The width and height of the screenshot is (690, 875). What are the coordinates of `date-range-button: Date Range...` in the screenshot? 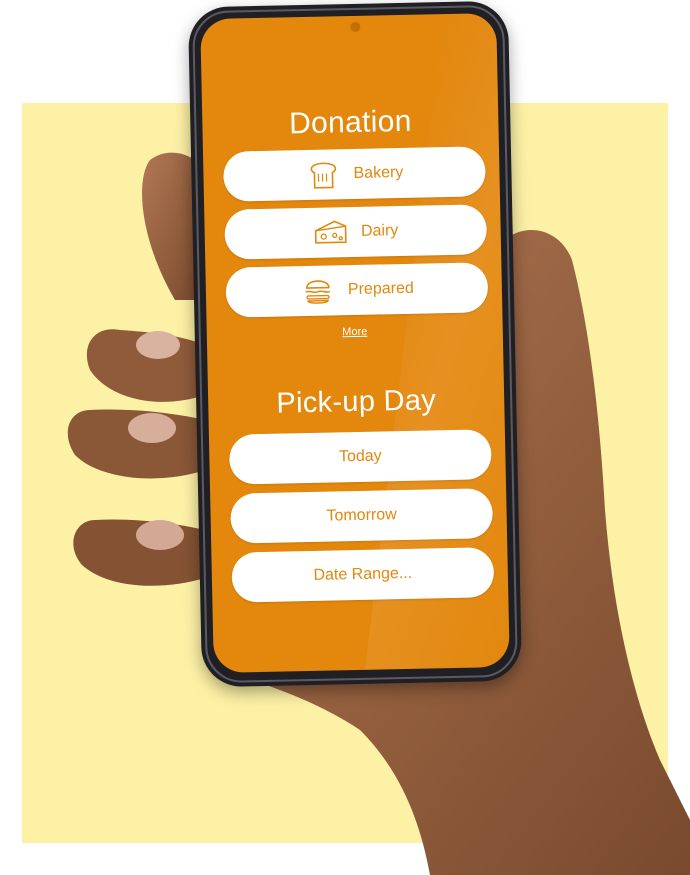 It's located at (363, 575).